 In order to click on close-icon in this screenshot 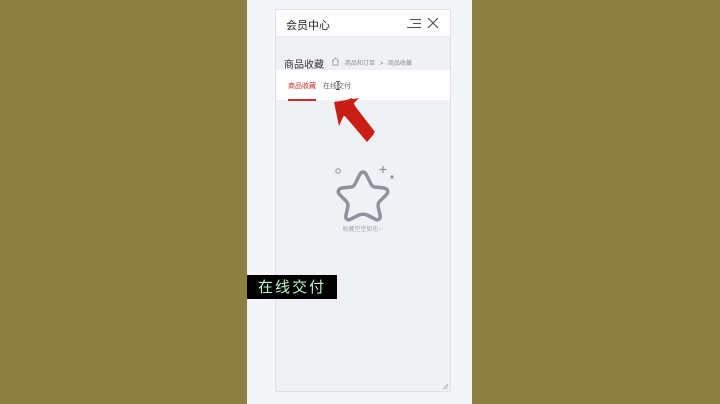, I will do `click(433, 23)`.